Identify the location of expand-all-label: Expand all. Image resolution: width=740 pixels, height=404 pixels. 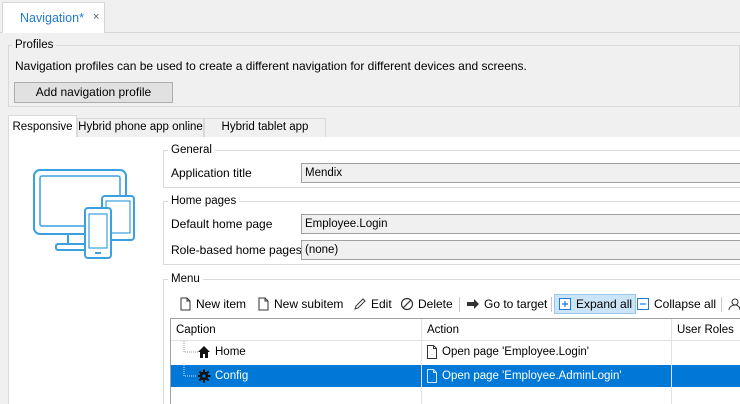
(604, 304).